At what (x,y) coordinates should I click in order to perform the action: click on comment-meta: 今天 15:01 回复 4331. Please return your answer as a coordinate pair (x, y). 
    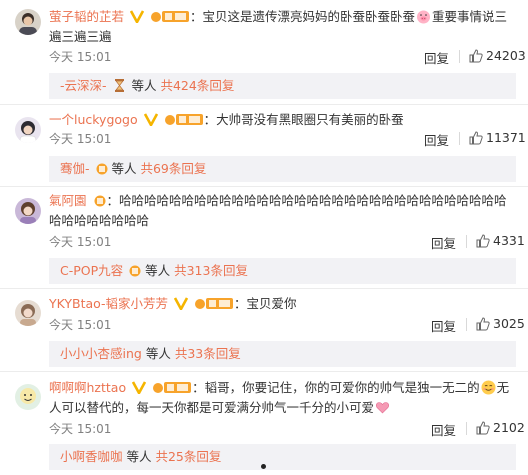
    Looking at the image, I should click on (287, 242).